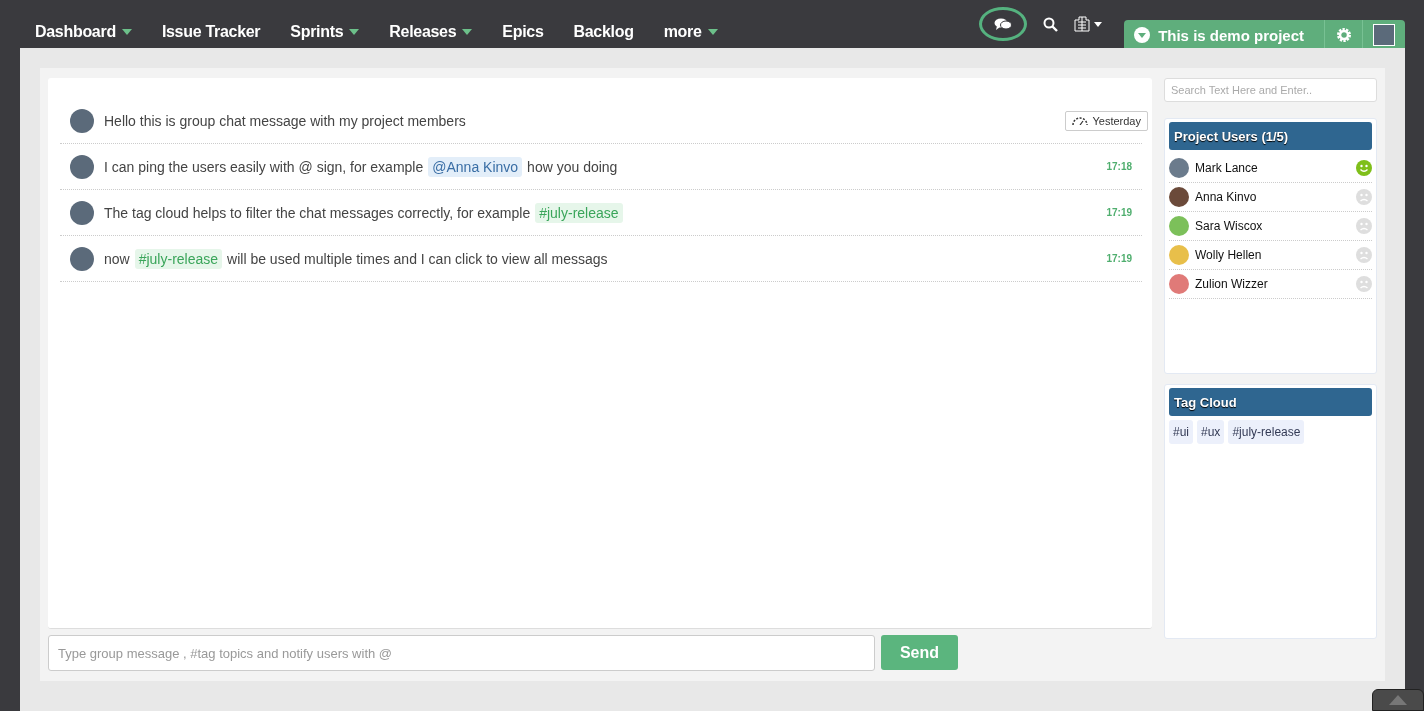  Describe the element at coordinates (1272, 197) in the screenshot. I see `user-name: Anna Kinvo` at that location.